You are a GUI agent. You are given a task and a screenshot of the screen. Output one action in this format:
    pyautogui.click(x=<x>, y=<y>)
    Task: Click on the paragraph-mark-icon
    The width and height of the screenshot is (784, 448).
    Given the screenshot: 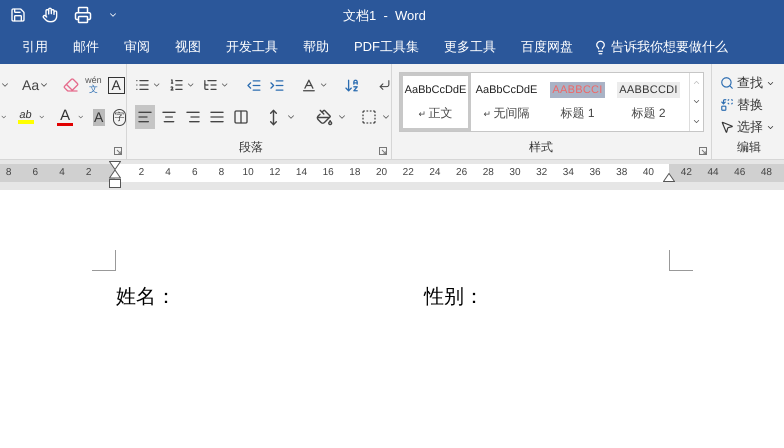 What is the action you would take?
    pyautogui.click(x=385, y=85)
    